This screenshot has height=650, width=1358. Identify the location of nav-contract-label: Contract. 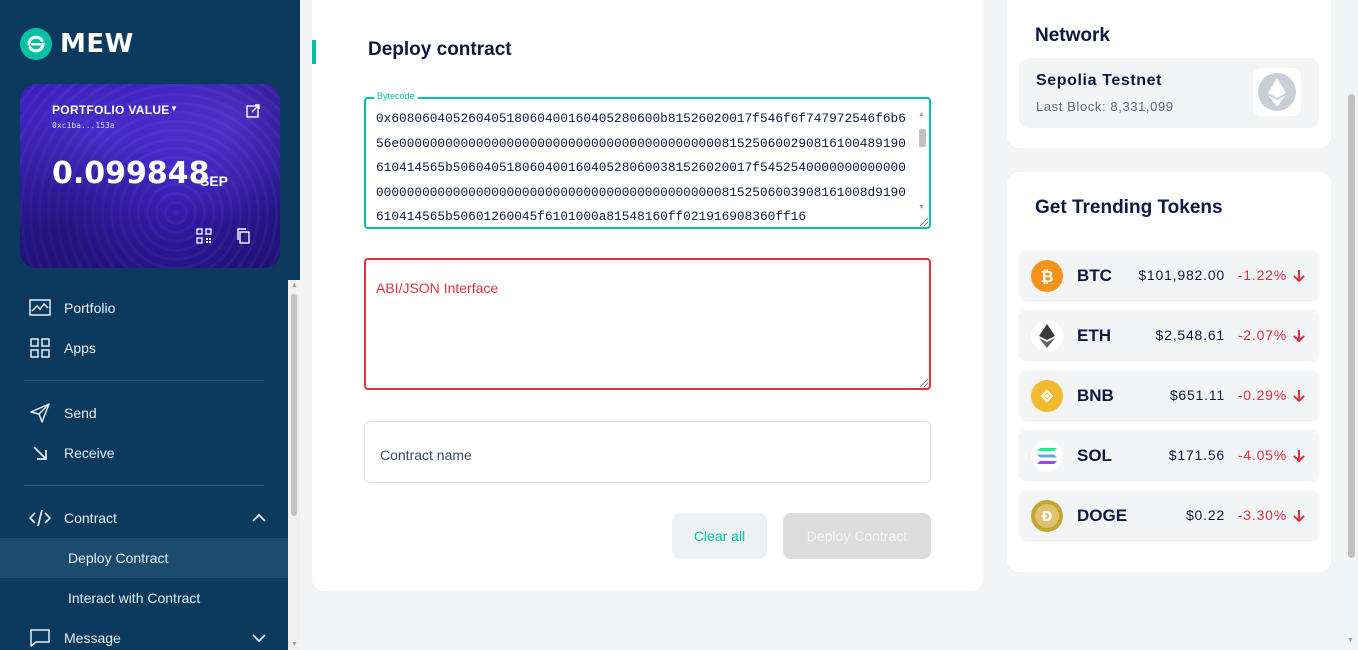
(90, 518).